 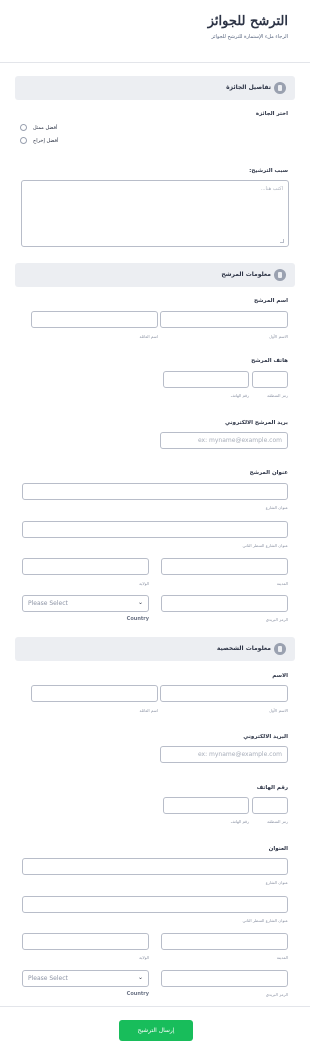 I want to click on nominee-street-sub: عنوان الشارع, so click(x=276, y=507).